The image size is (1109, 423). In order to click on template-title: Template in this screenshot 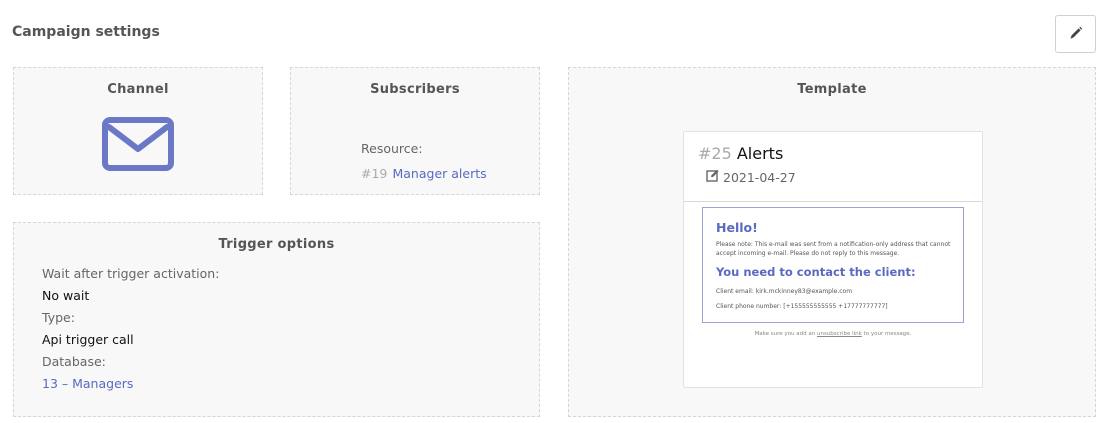, I will do `click(832, 89)`.